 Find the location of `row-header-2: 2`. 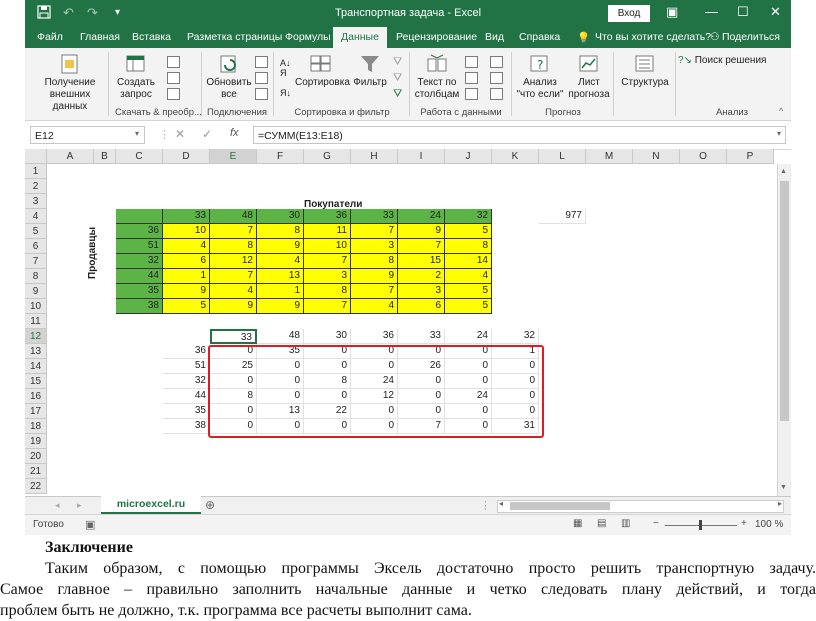

row-header-2: 2 is located at coordinates (36, 186).